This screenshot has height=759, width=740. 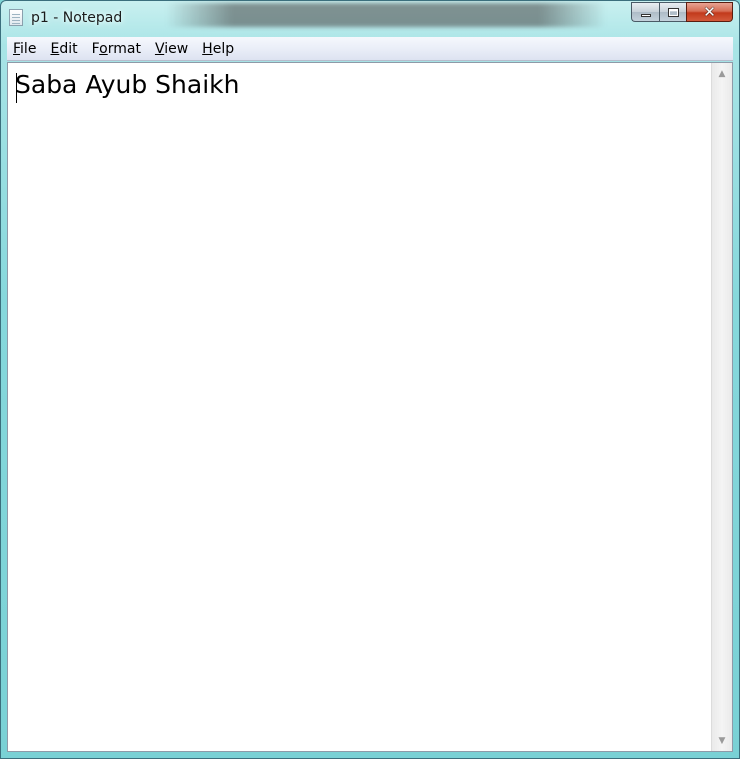 I want to click on close-button: ✕, so click(x=709, y=12).